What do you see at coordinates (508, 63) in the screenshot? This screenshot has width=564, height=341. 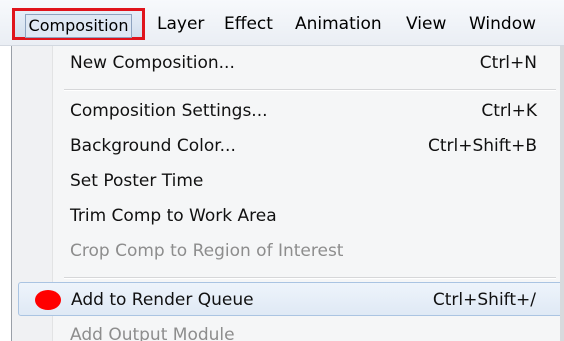 I see `menu-item-shortcut: Ctrl+N` at bounding box center [508, 63].